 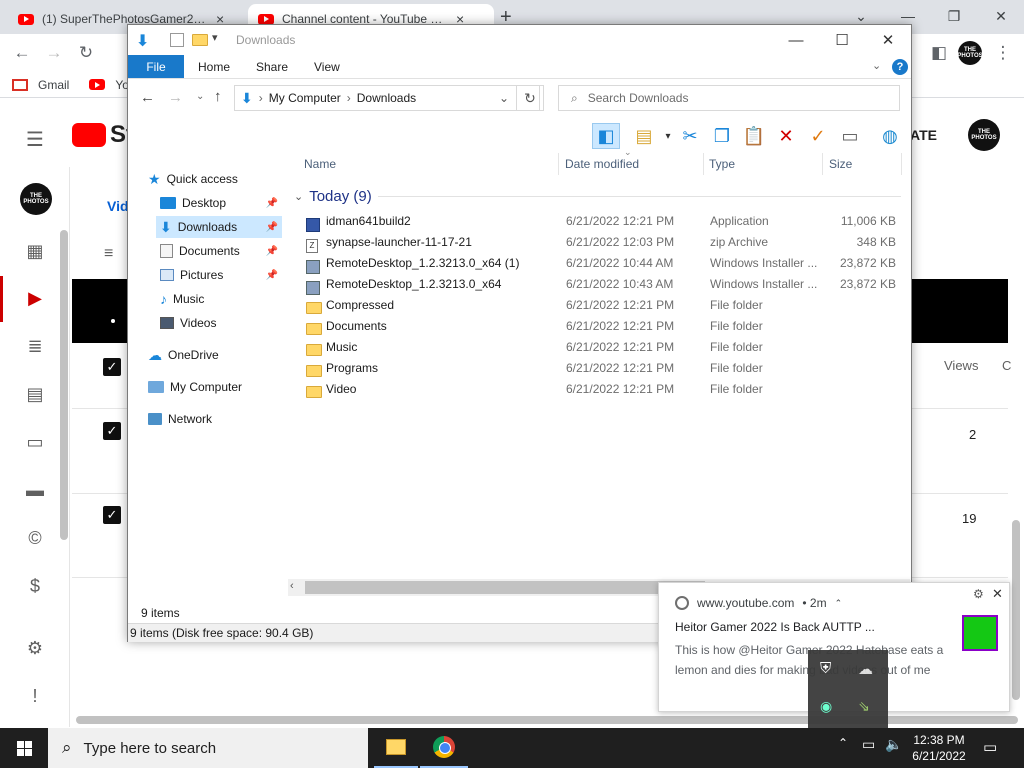 I want to click on row-checkbox: ✓, so click(x=112, y=431).